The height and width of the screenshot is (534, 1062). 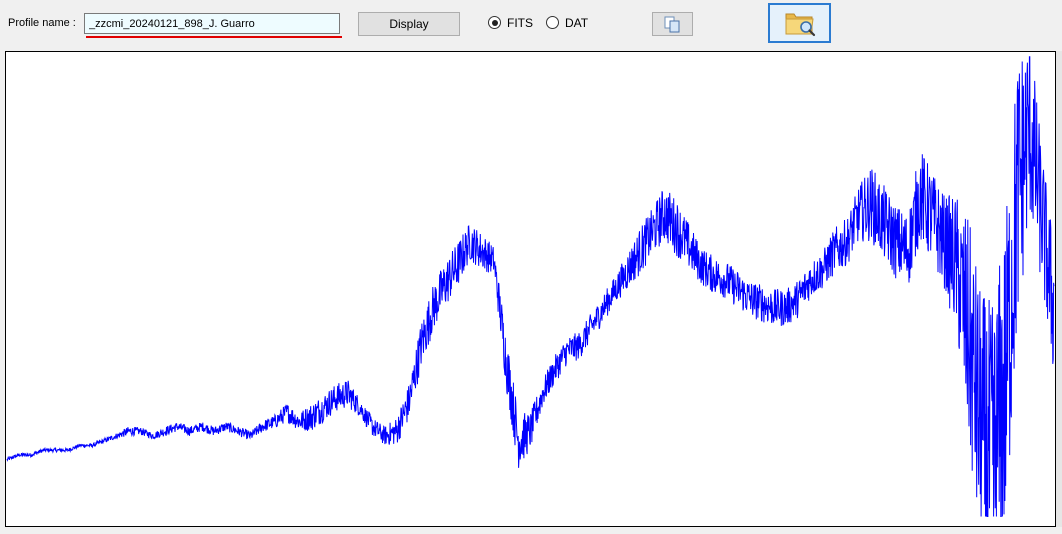 I want to click on open-file-button, so click(x=799, y=23).